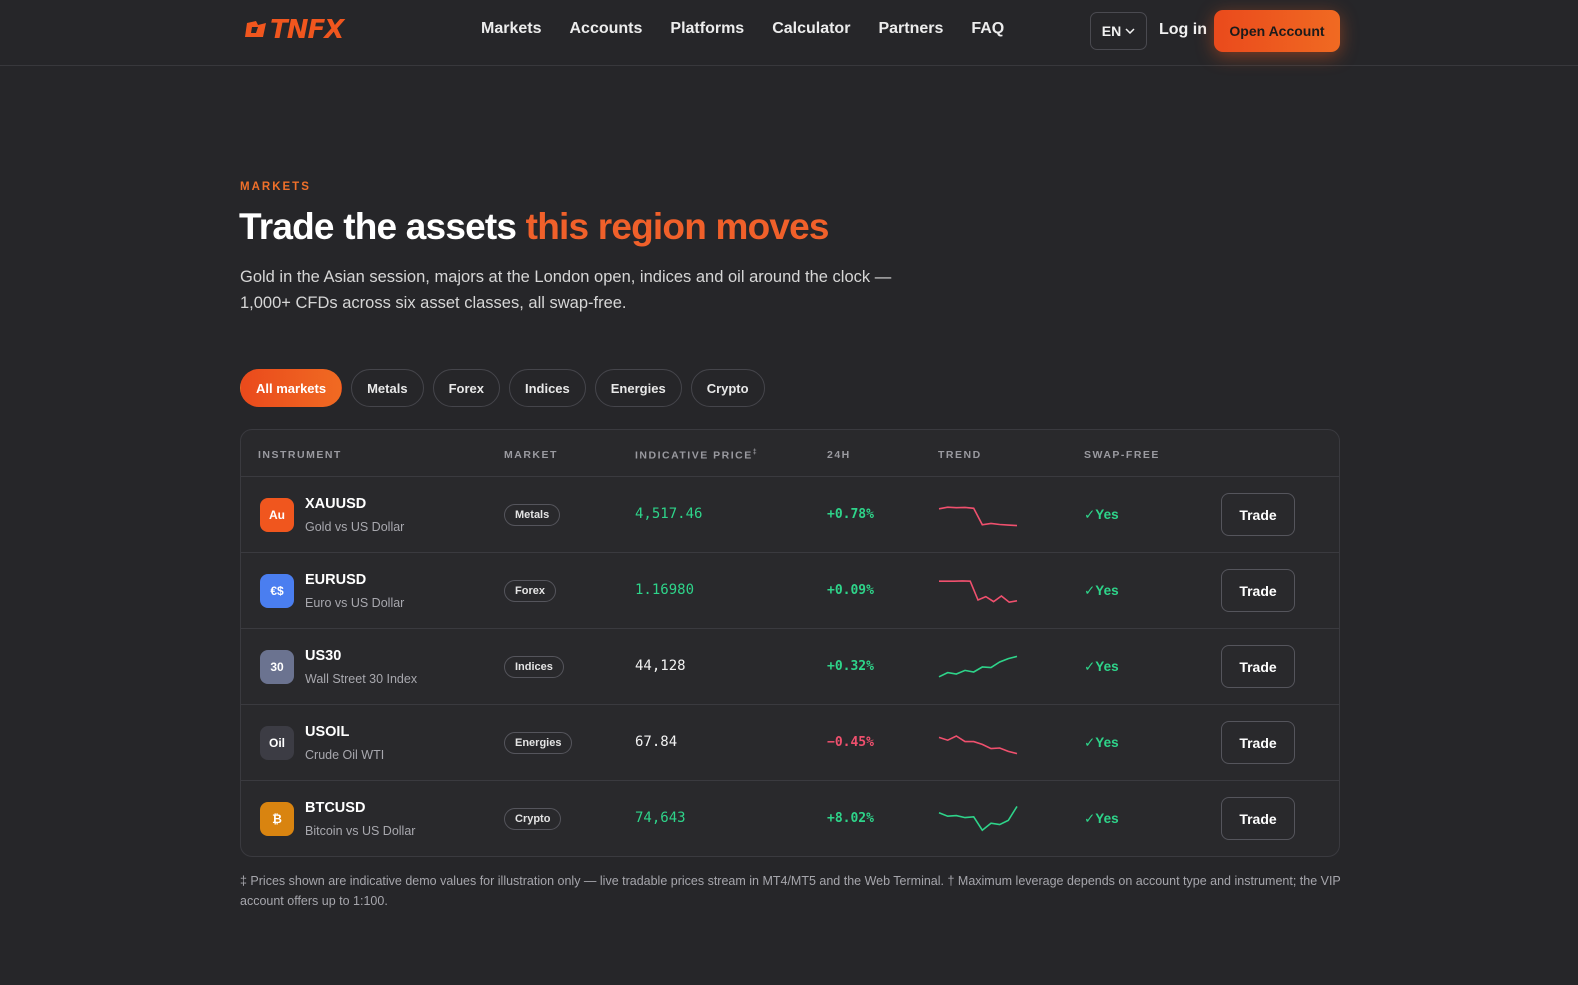  I want to click on language-selector: EN, so click(1118, 31).